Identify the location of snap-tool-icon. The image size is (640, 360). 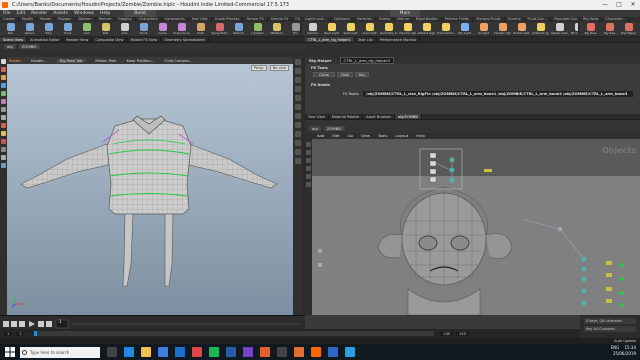
(3, 117).